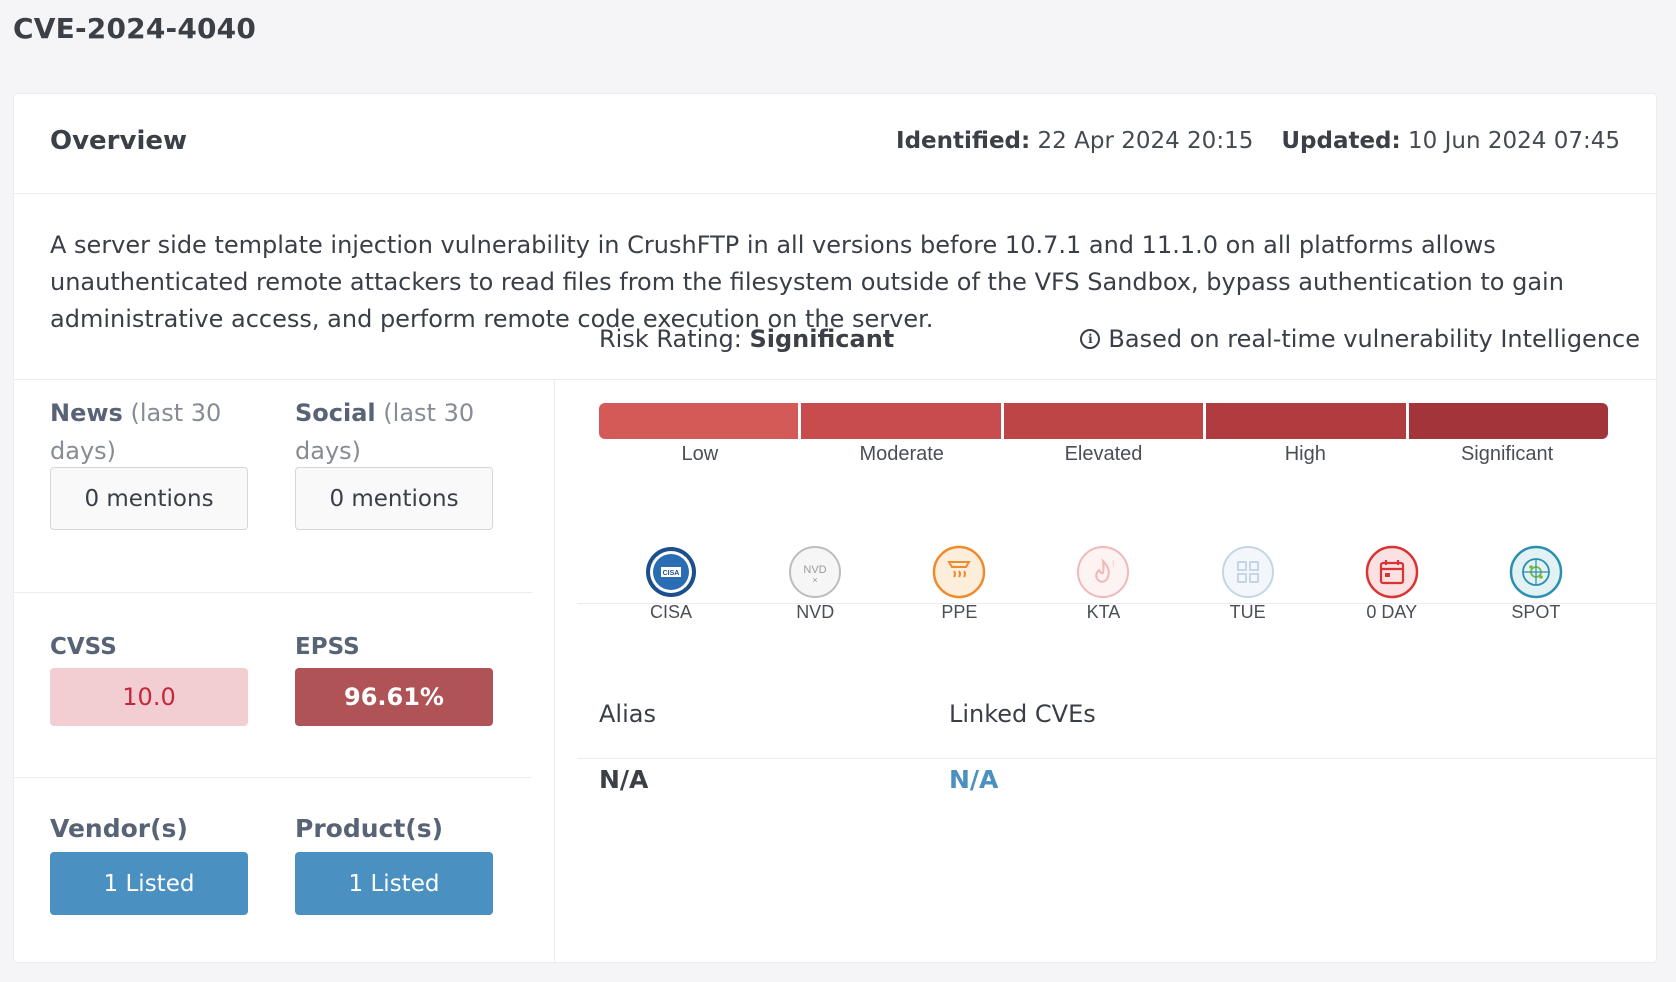 This screenshot has height=982, width=1676. What do you see at coordinates (1022, 714) in the screenshot?
I see `linked-cves-label: Linked CVEs` at bounding box center [1022, 714].